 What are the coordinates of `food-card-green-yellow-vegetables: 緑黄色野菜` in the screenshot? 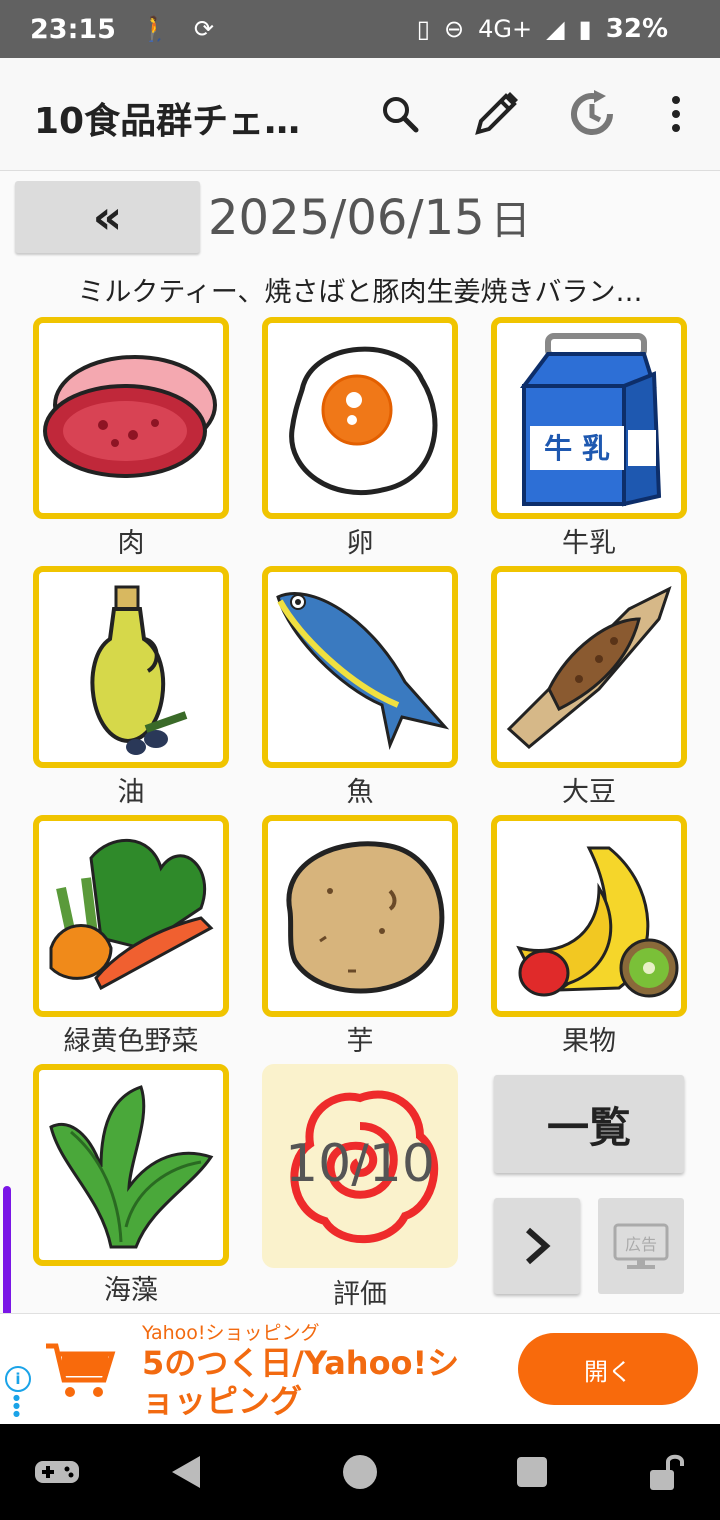 It's located at (131, 936).